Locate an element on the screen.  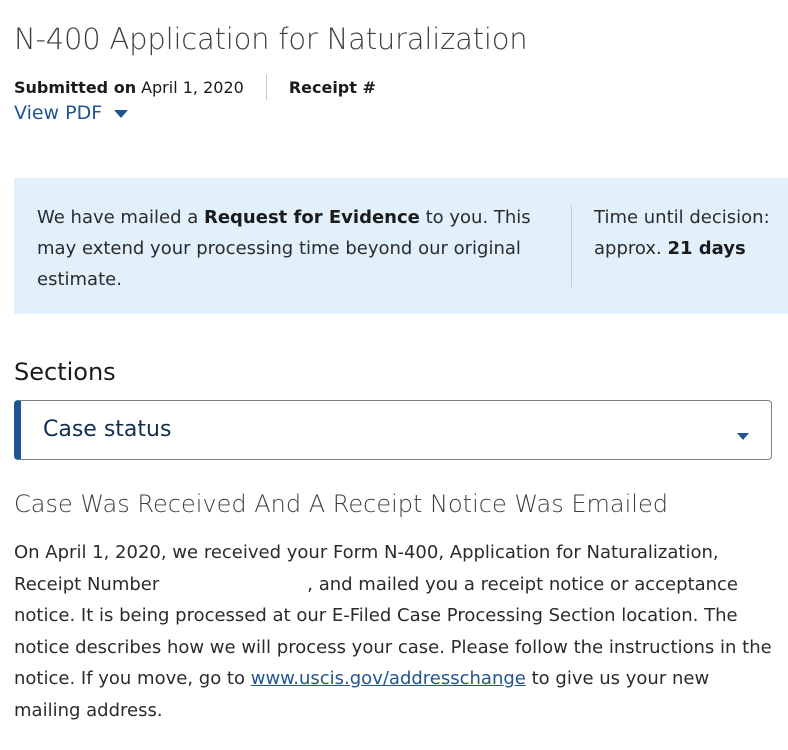
sections-select: Case status is located at coordinates (393, 430).